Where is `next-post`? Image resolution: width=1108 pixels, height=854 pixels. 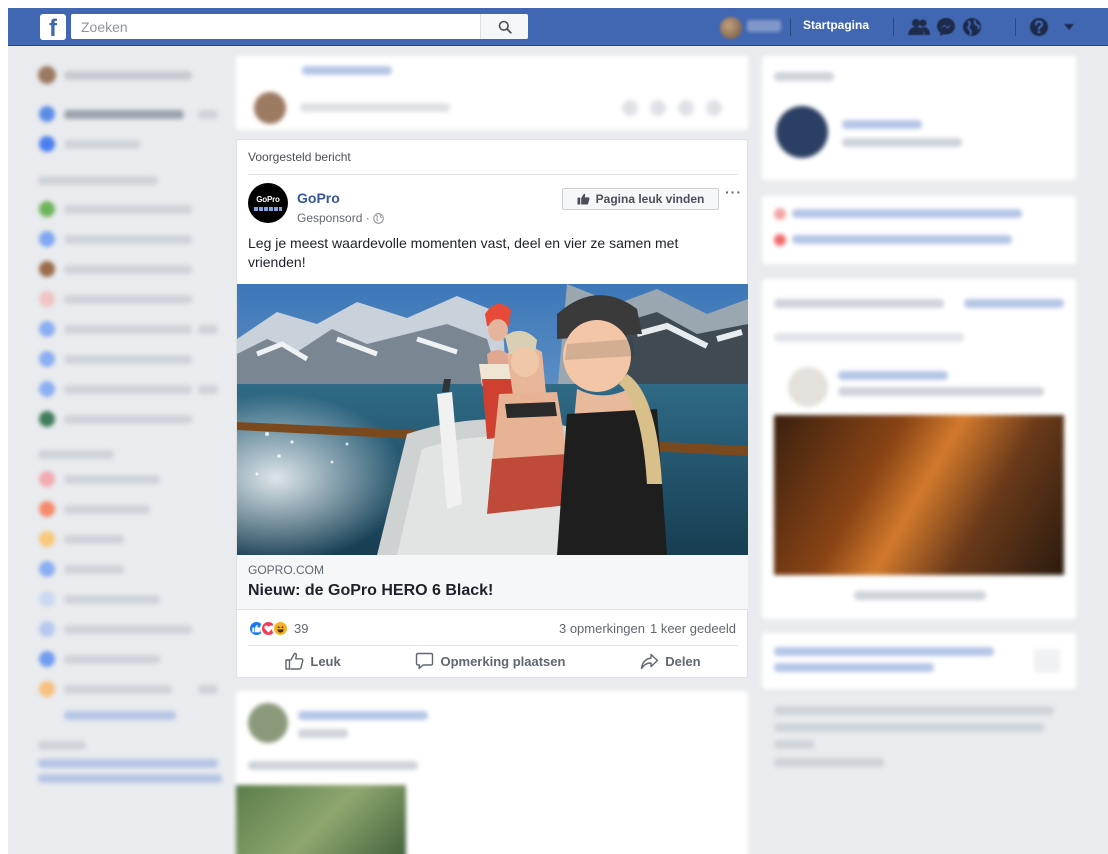
next-post is located at coordinates (492, 772).